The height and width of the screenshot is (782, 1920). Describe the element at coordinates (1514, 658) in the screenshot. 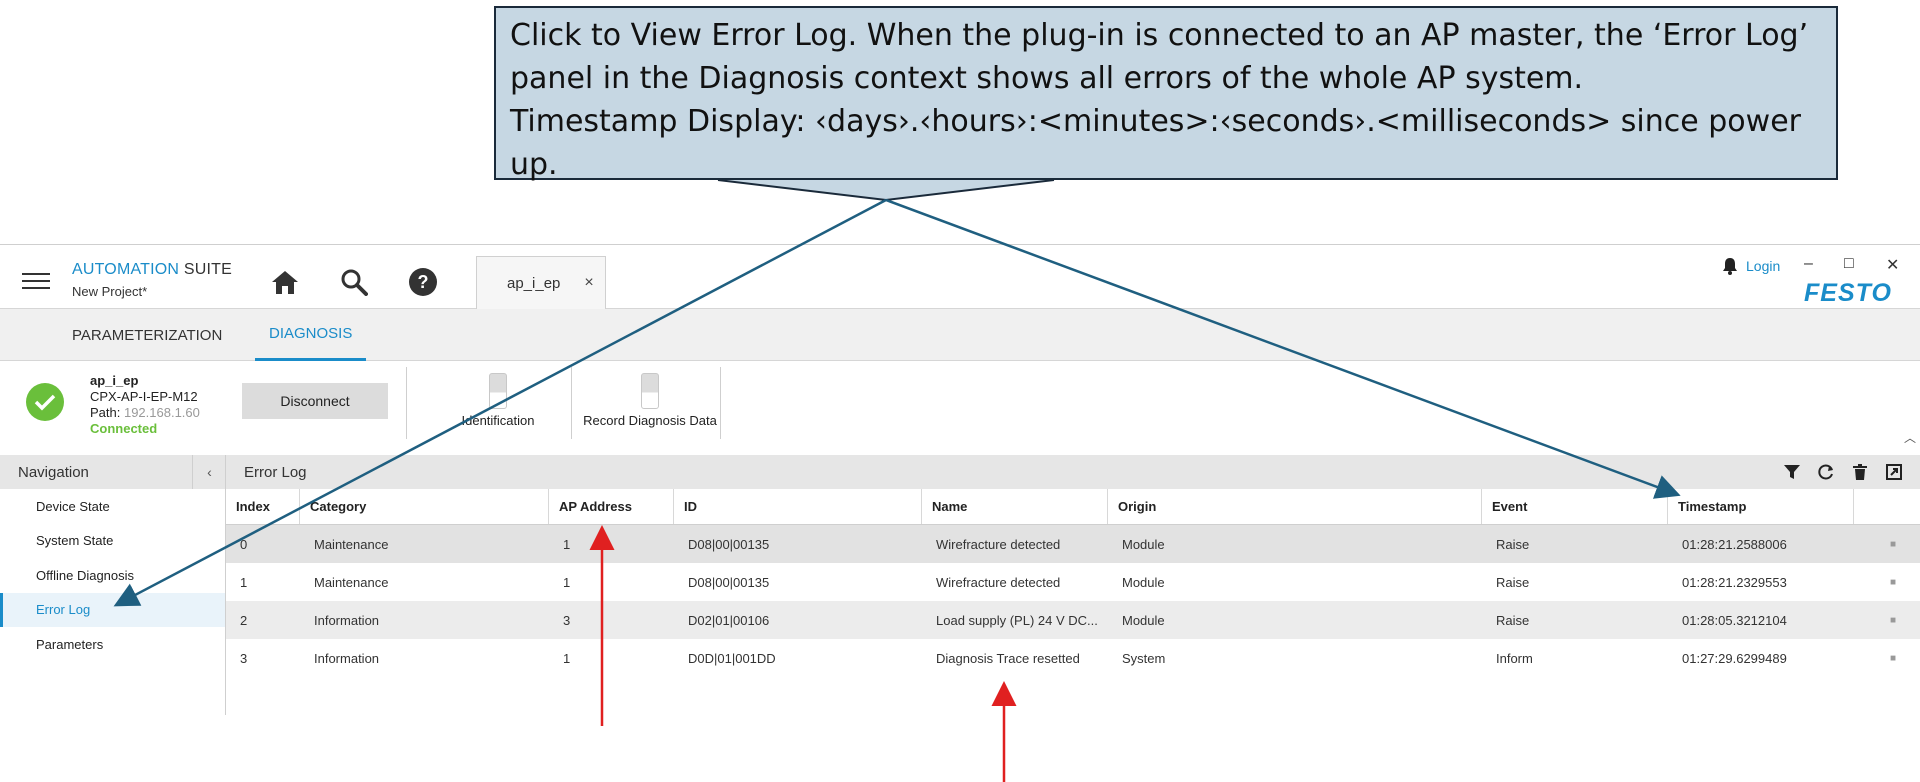

I see `table-cell: Inform` at that location.